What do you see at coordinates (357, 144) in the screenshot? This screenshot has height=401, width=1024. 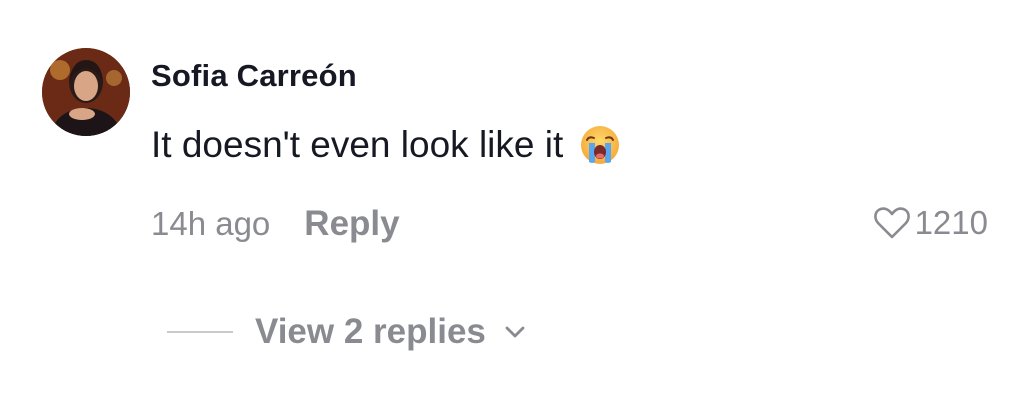 I see `comment-text: It doesn't even look like it` at bounding box center [357, 144].